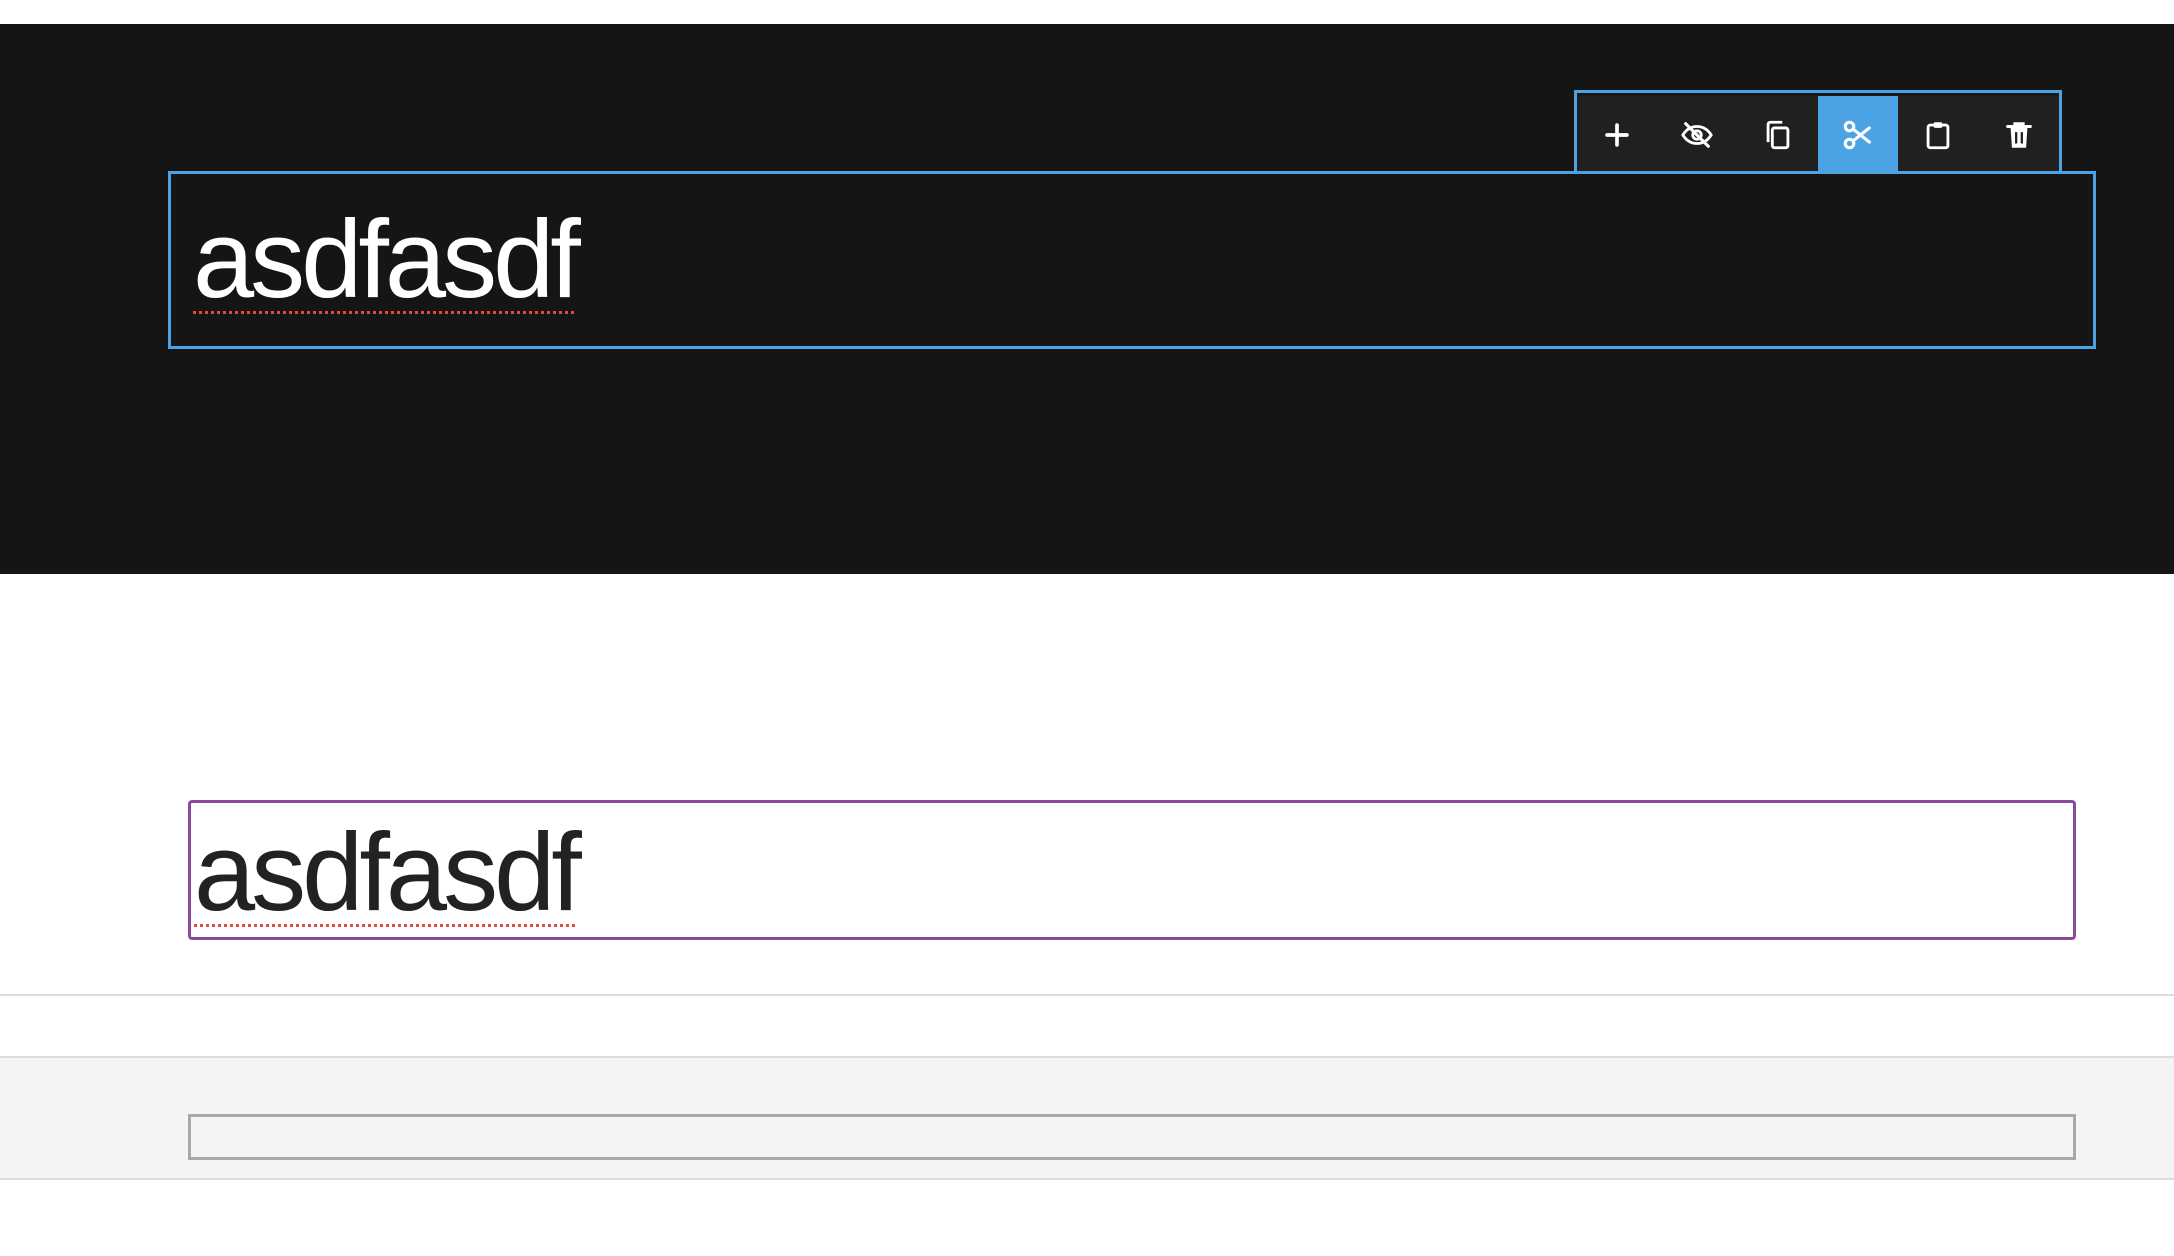  What do you see at coordinates (1132, 260) in the screenshot?
I see `selected-heading-block: asdfasdf` at bounding box center [1132, 260].